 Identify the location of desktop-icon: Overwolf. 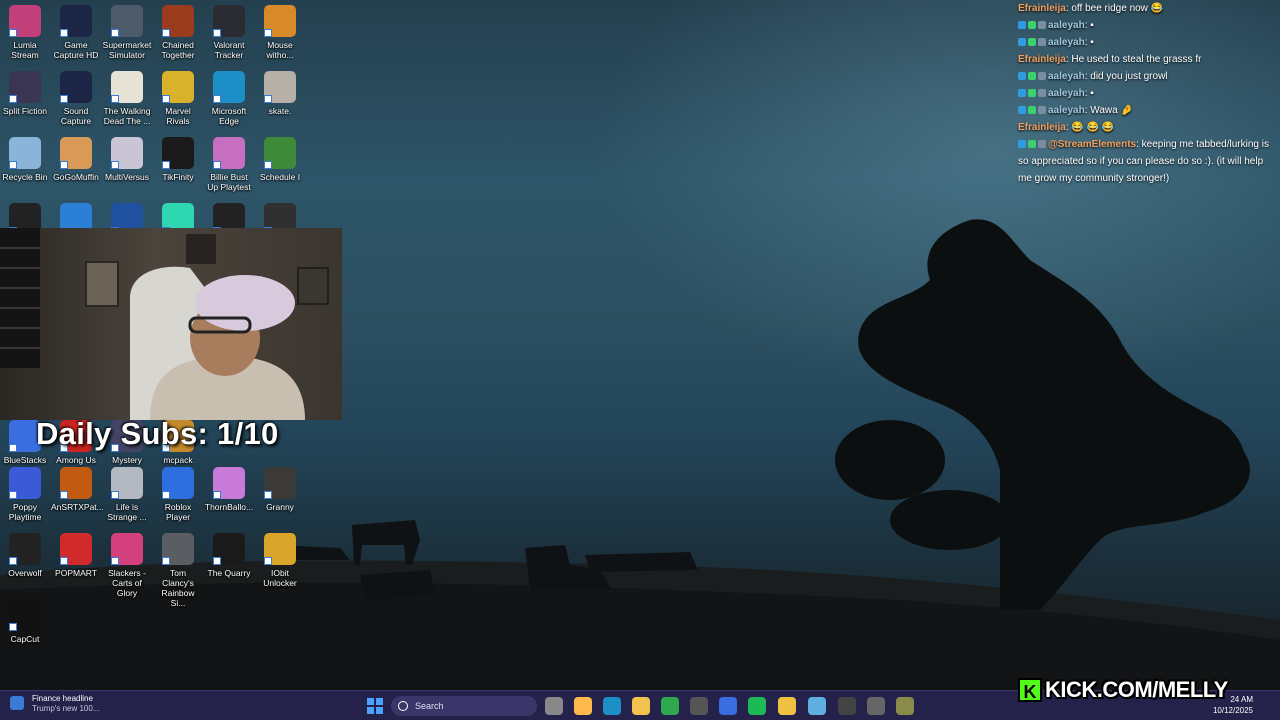
(25, 555).